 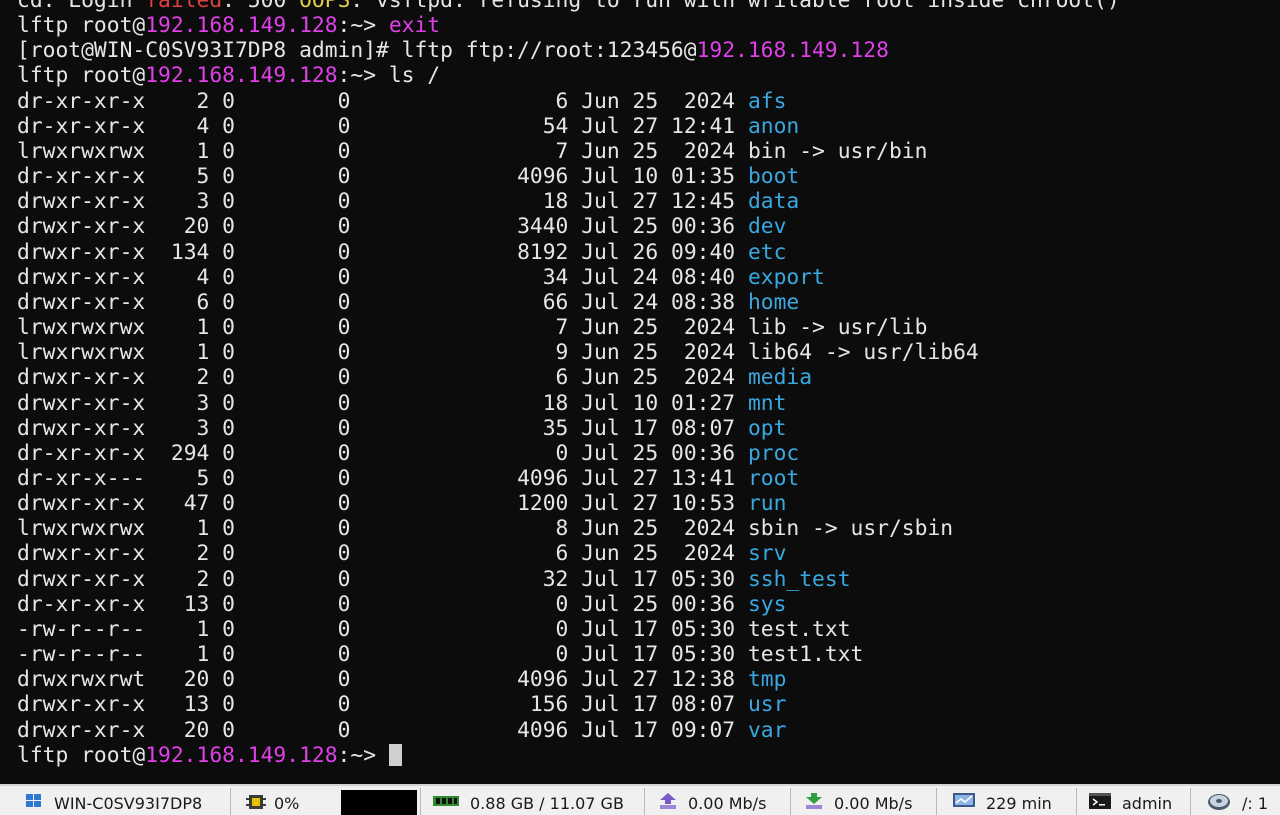 What do you see at coordinates (568, 25) in the screenshot?
I see `terminal-line: lftp root@192.168.149.128:~> exit` at bounding box center [568, 25].